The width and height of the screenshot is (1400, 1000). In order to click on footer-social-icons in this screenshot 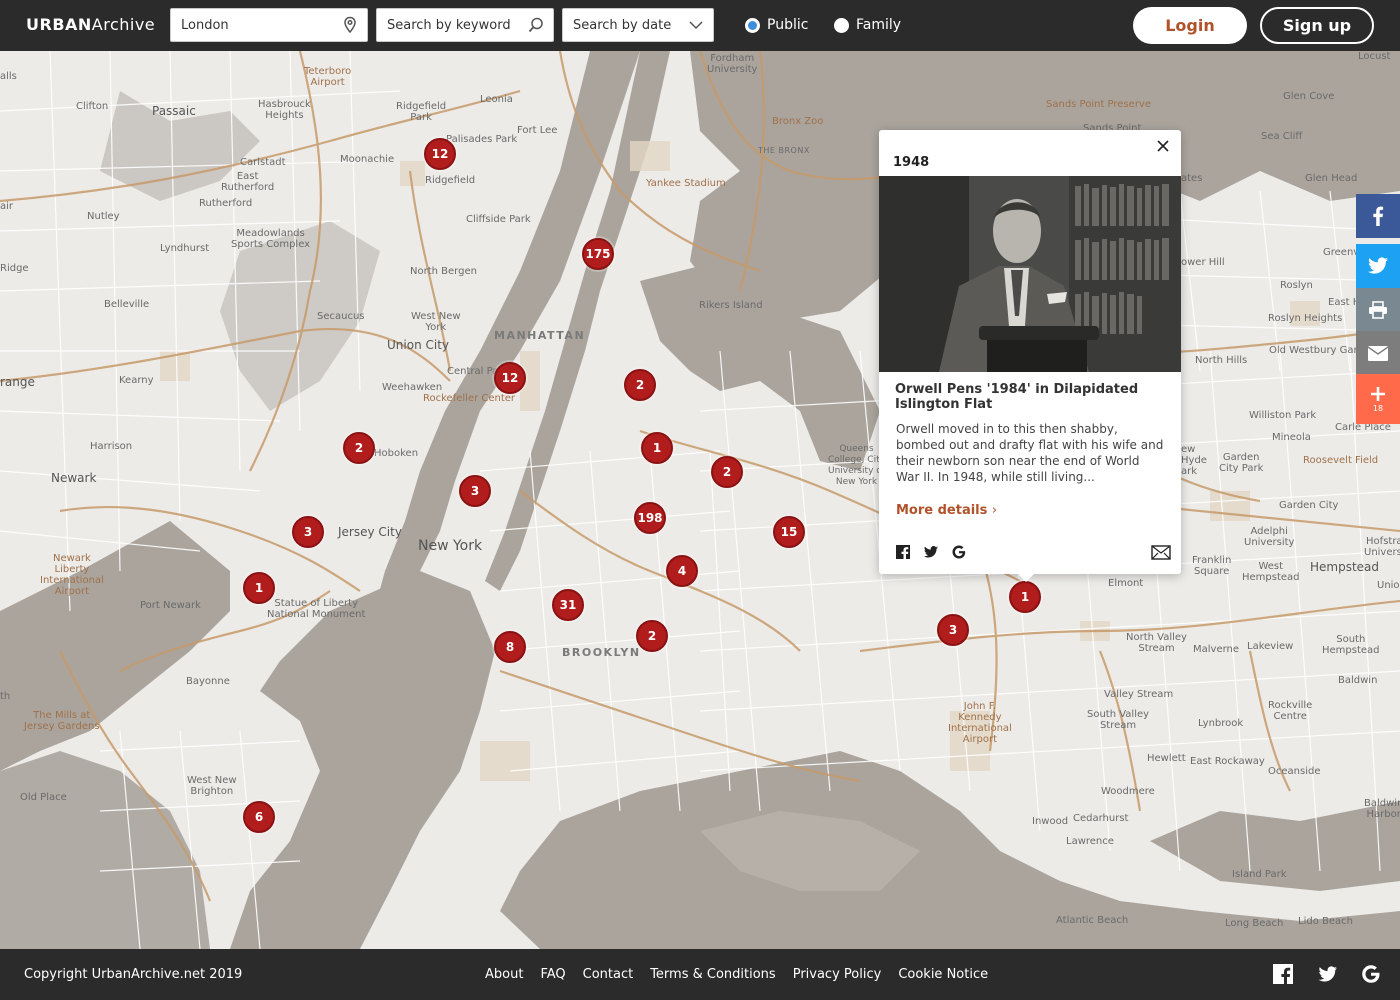, I will do `click(1327, 974)`.